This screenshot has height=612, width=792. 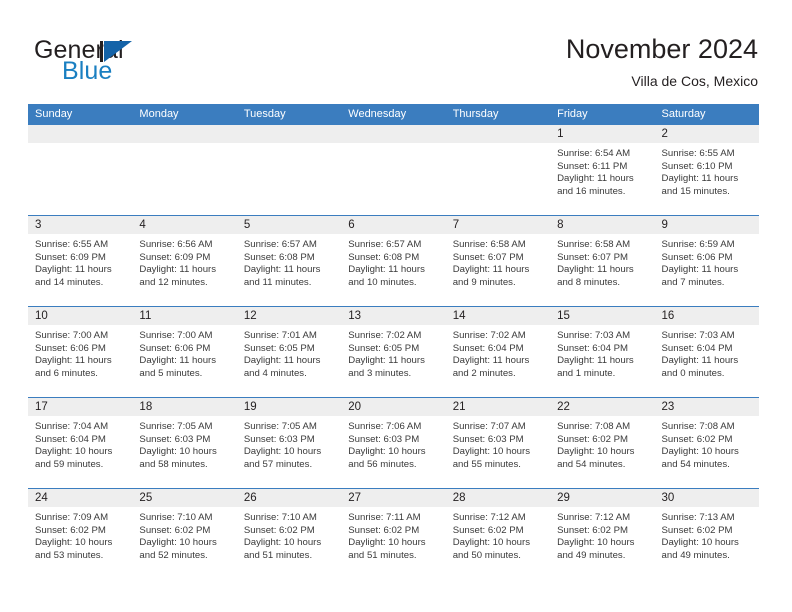 I want to click on daylight-text-line2: and 6 minutes., so click(x=66, y=373).